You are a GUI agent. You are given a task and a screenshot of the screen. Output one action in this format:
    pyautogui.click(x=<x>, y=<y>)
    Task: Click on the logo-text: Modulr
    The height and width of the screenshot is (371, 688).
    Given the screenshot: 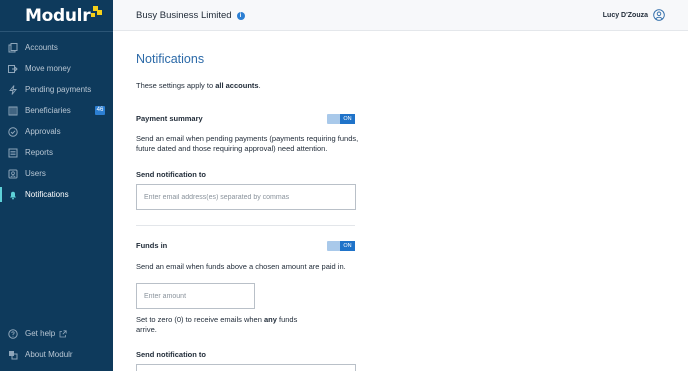 What is the action you would take?
    pyautogui.click(x=58, y=16)
    